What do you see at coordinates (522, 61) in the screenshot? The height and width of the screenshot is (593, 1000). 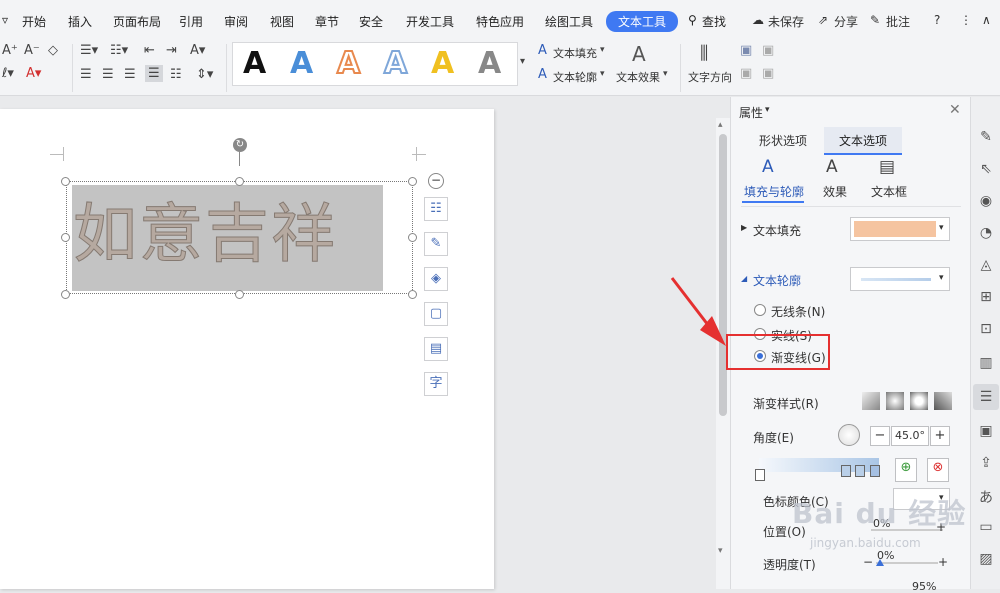 I see `gallery-more-icon: ▾` at bounding box center [522, 61].